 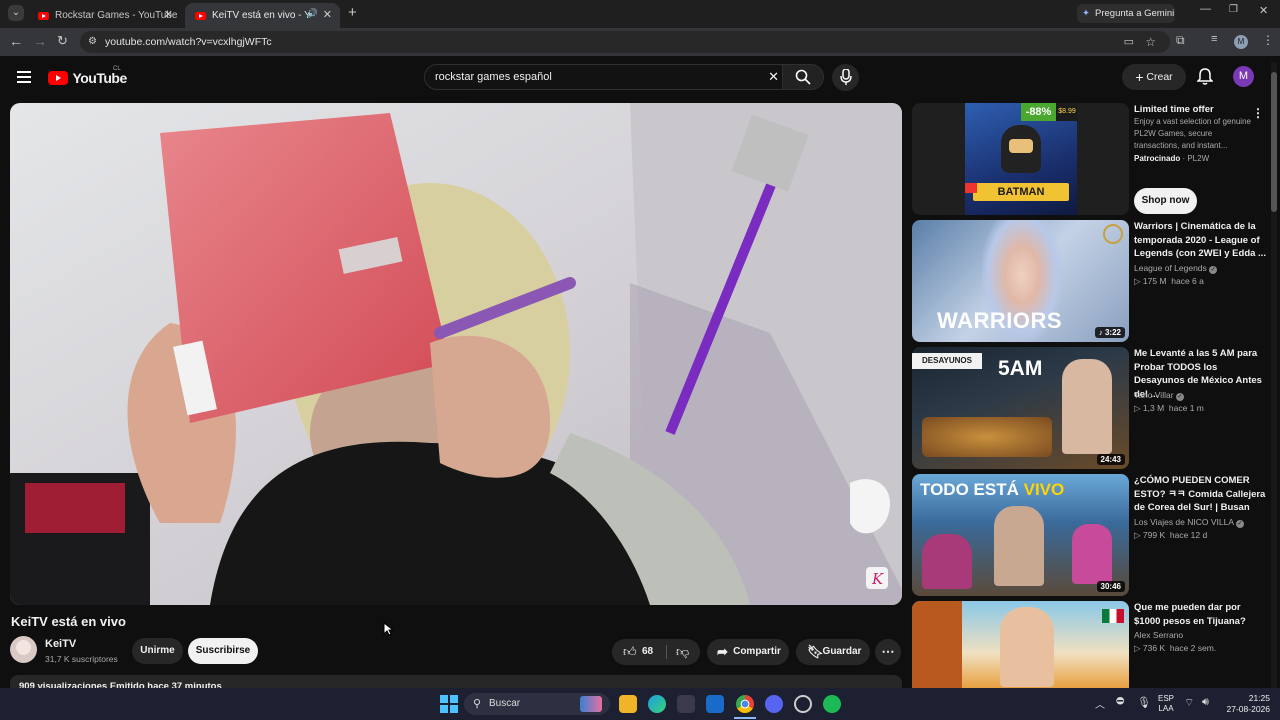 I want to click on ad-menu-icon: ⋮, so click(x=1258, y=113).